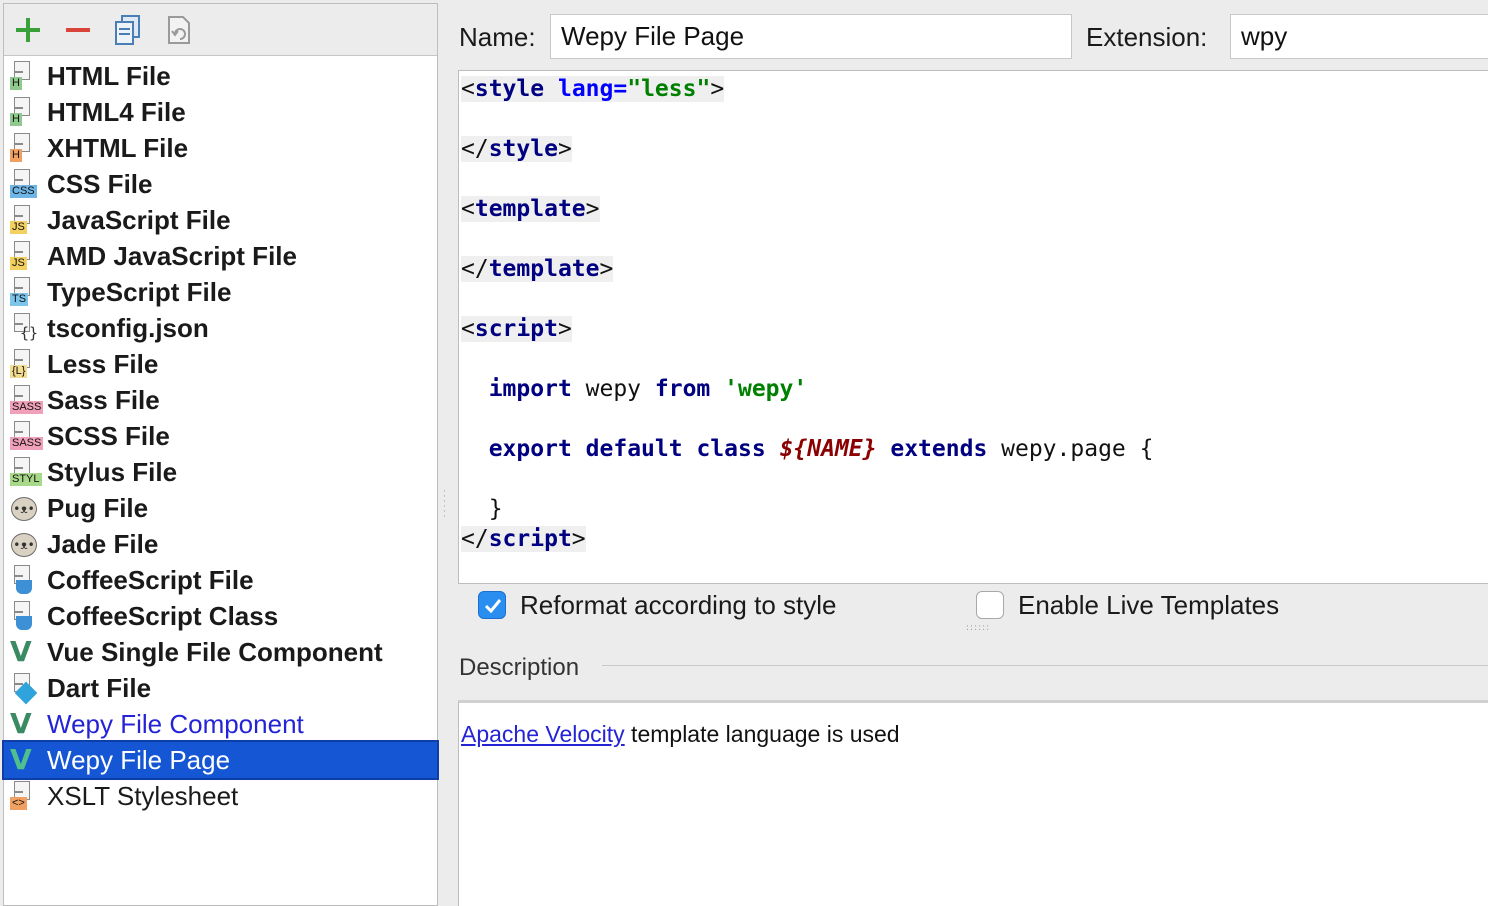 The width and height of the screenshot is (1488, 906). What do you see at coordinates (516, 149) in the screenshot?
I see `code-line-2: </style>` at bounding box center [516, 149].